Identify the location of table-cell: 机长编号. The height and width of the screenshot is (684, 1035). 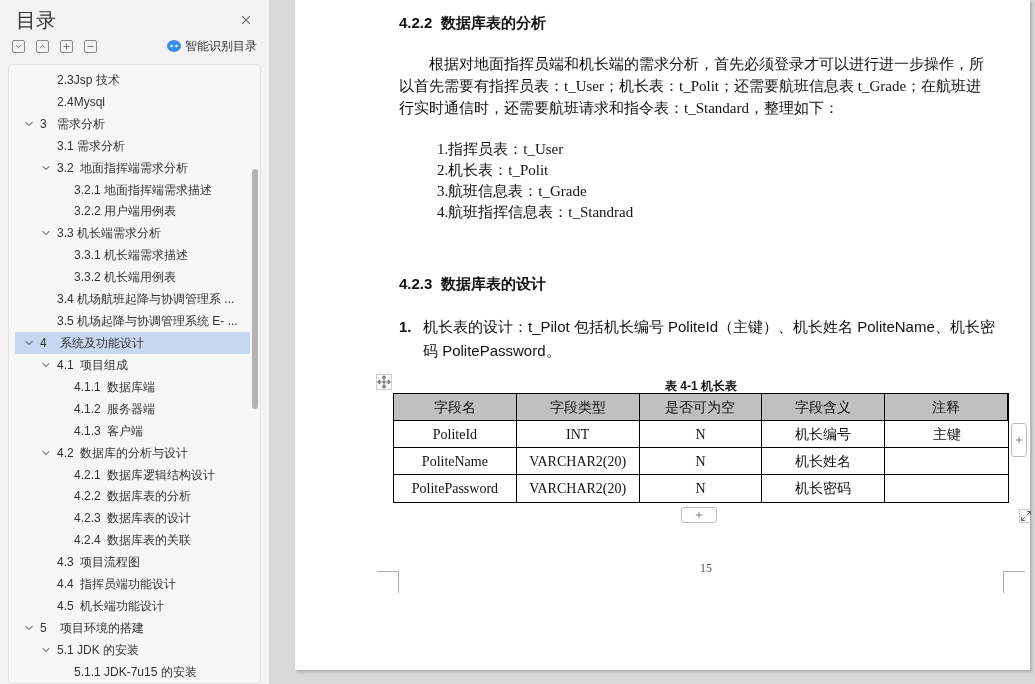
(824, 434).